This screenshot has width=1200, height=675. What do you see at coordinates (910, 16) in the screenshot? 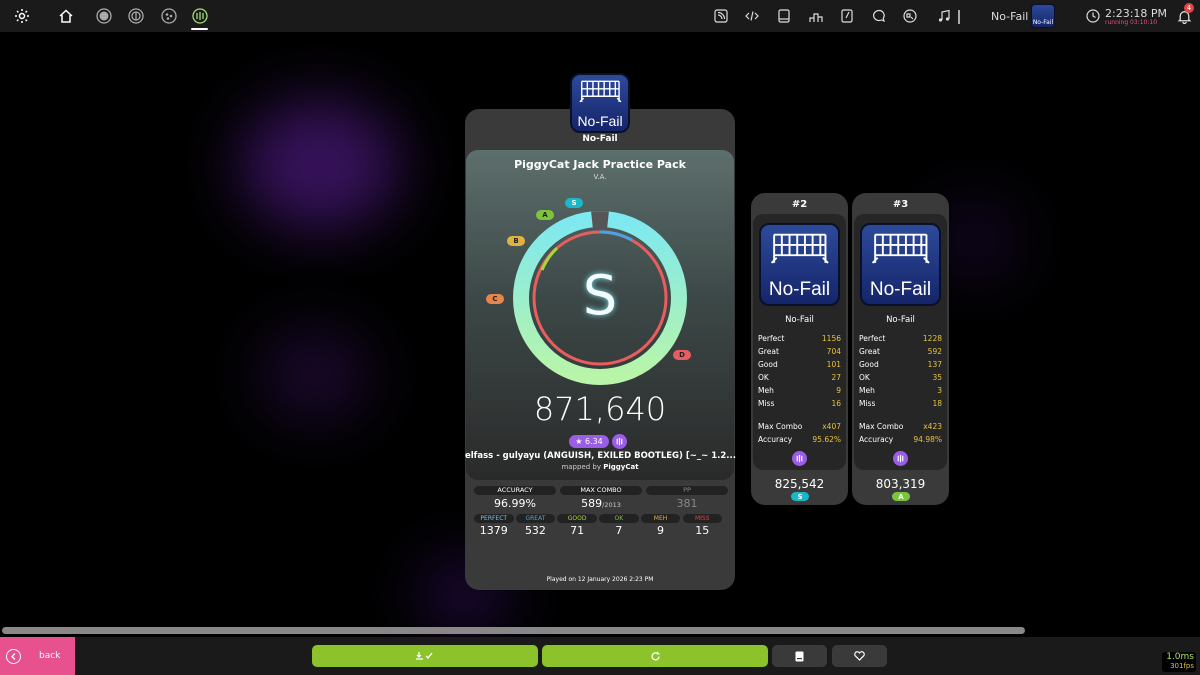
I see `dashboard-icon` at bounding box center [910, 16].